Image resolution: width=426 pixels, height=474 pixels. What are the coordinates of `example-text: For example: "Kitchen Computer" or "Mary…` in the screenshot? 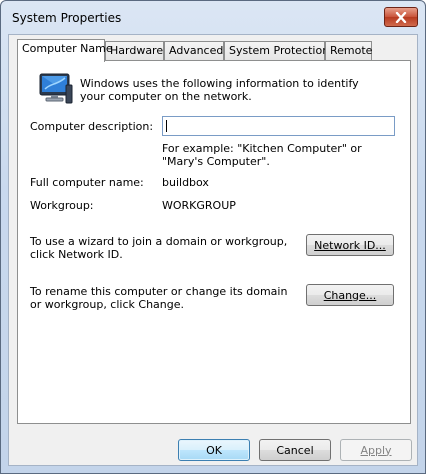 It's located at (262, 155).